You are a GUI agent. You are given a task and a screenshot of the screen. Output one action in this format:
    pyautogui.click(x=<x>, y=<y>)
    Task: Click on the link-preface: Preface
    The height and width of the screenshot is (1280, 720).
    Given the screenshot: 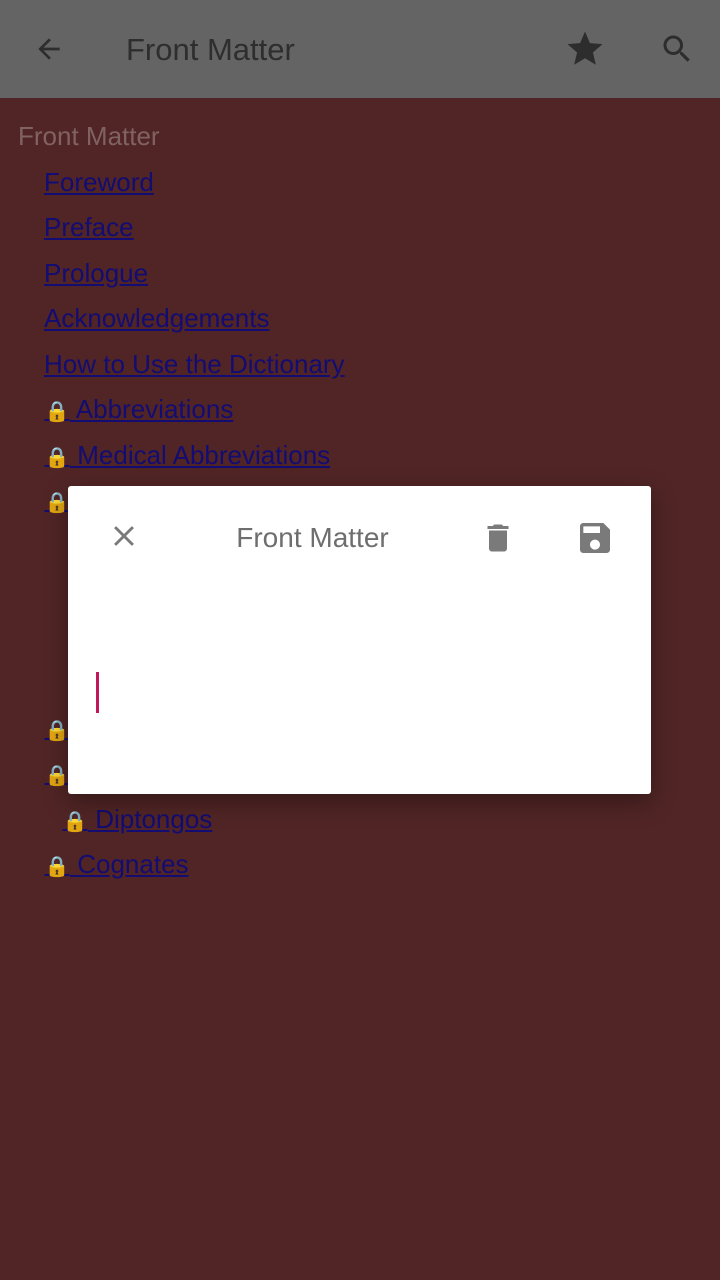 What is the action you would take?
    pyautogui.click(x=89, y=227)
    